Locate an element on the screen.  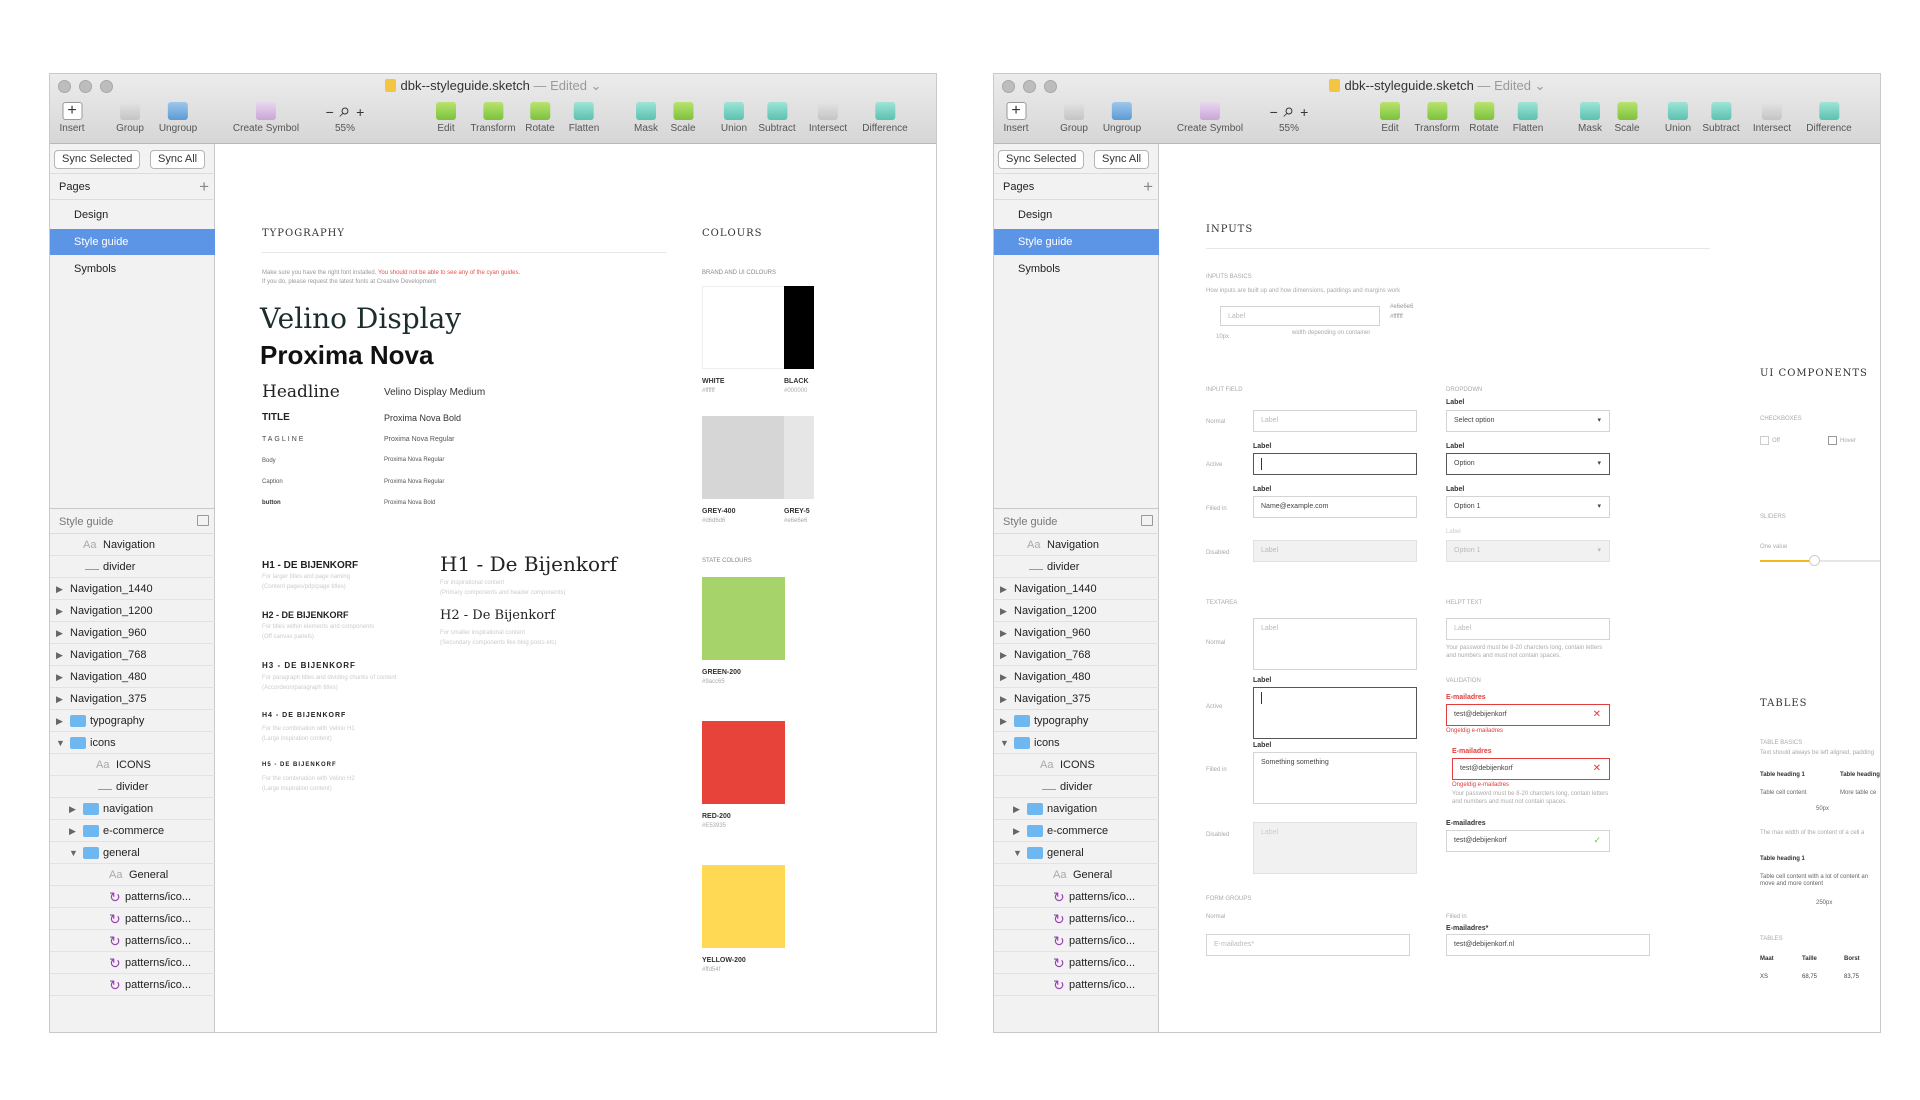
layer-item: Aa General is located at coordinates (1076, 875).